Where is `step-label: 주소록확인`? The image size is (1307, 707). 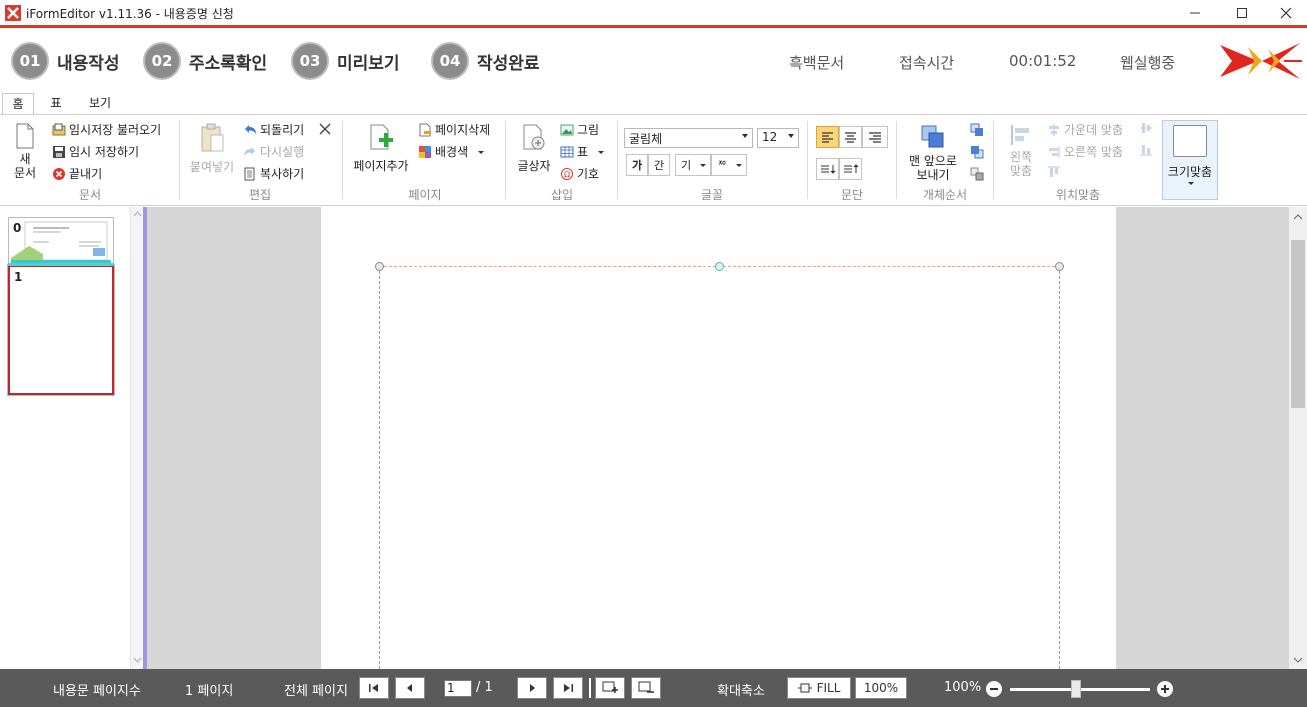 step-label: 주소록확인 is located at coordinates (228, 63).